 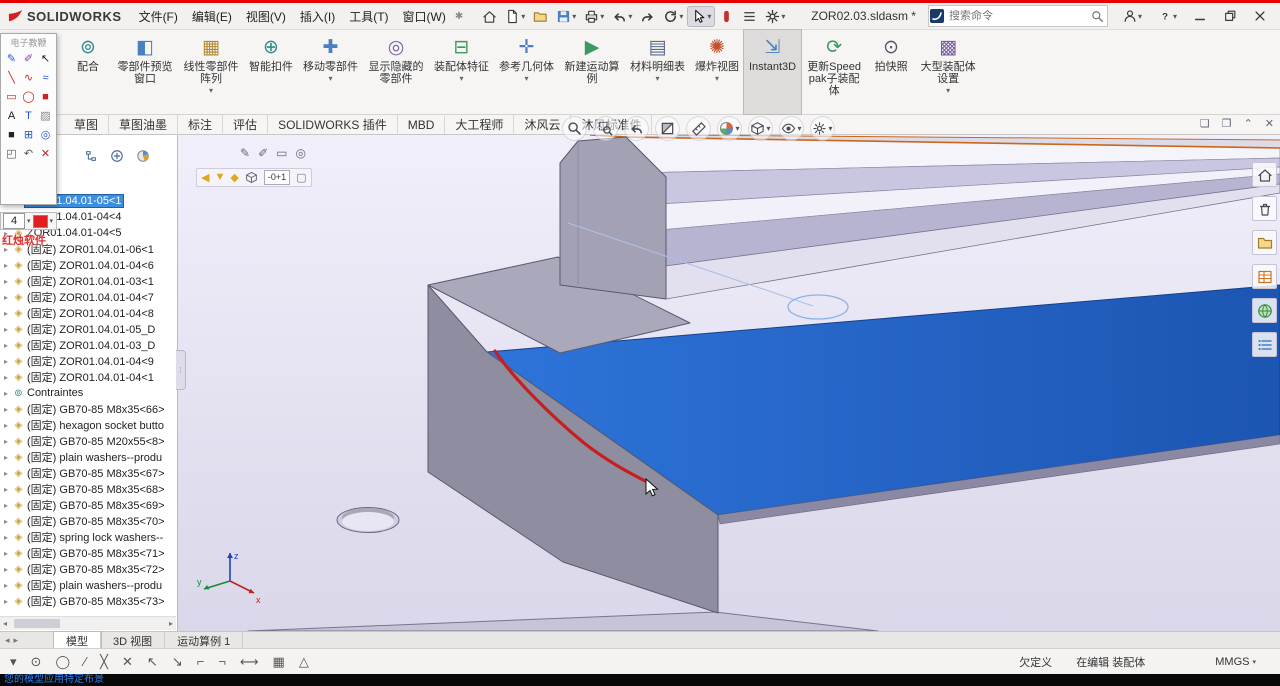 I want to click on ribbon-button-5: ◎ 显示隐藏的零部件, so click(x=396, y=72).